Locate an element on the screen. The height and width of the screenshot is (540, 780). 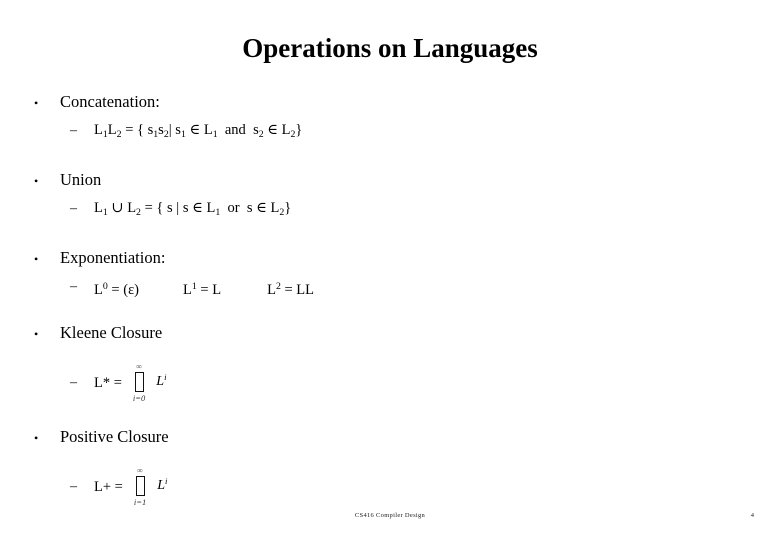
big-union-operator-icon: ∞ i=1 is located at coordinates (140, 487).